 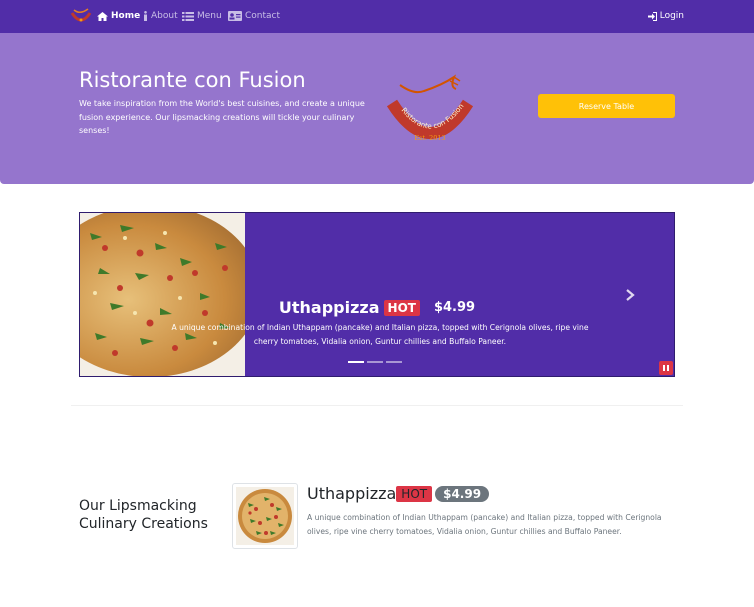 I want to click on hot-badge: HOT, so click(x=401, y=307).